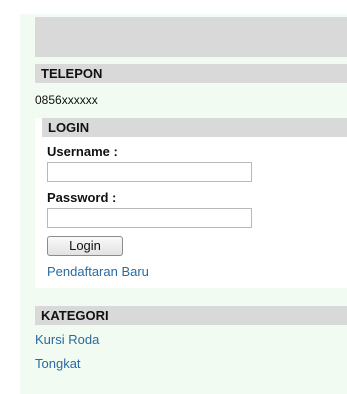 The height and width of the screenshot is (394, 347). What do you see at coordinates (149, 218) in the screenshot?
I see `password-input` at bounding box center [149, 218].